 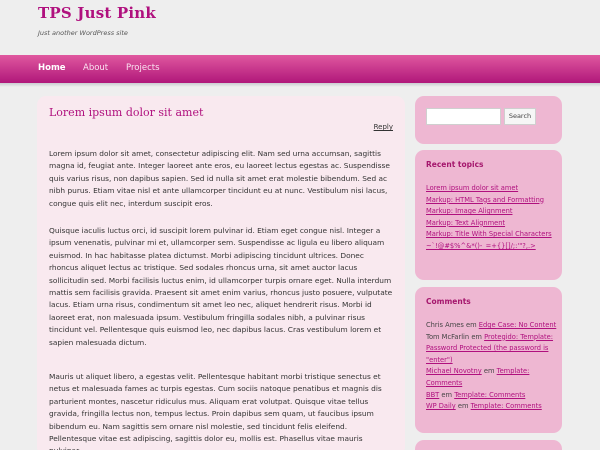 What do you see at coordinates (518, 325) in the screenshot?
I see `comment-post-link: Edge Case: No Content` at bounding box center [518, 325].